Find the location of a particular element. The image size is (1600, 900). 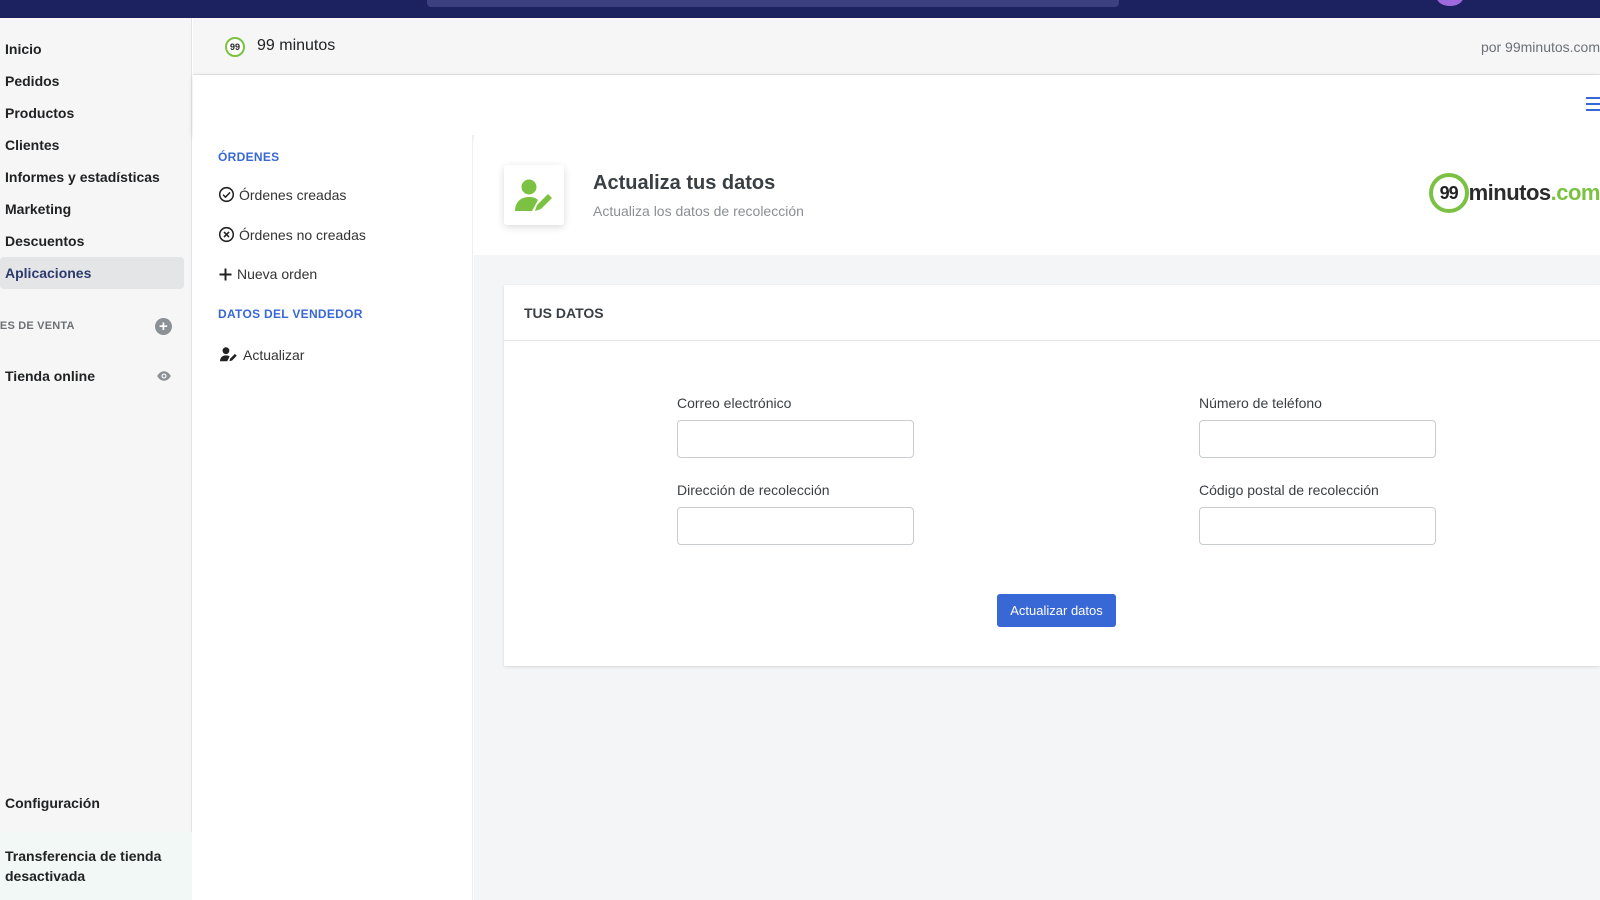

menu-item-created-orders: Órdenes creadas is located at coordinates (282, 194).